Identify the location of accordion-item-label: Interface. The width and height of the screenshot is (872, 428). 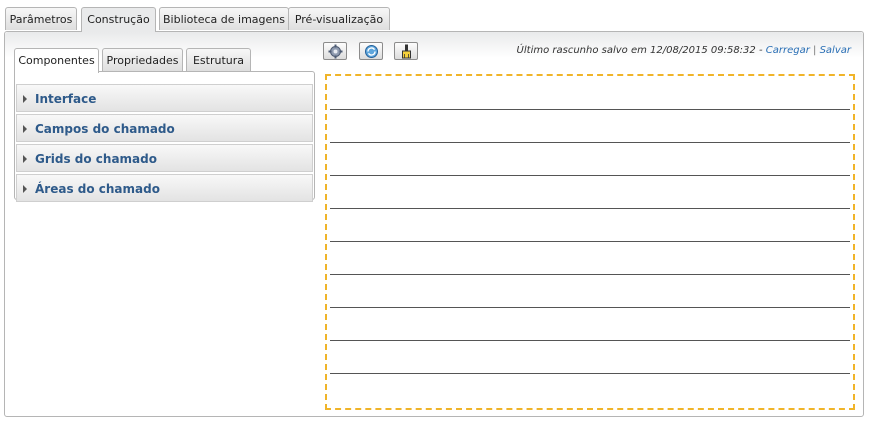
(66, 99).